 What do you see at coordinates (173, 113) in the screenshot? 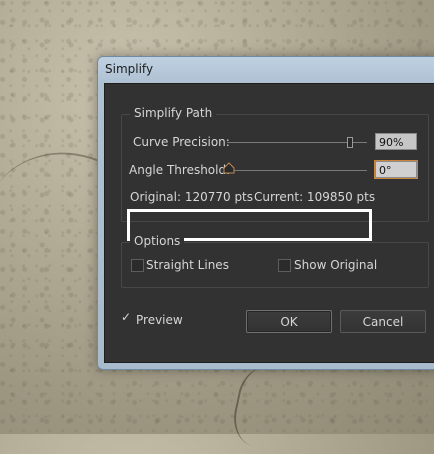
I see `simplify-path-legend: Simplify Path` at bounding box center [173, 113].